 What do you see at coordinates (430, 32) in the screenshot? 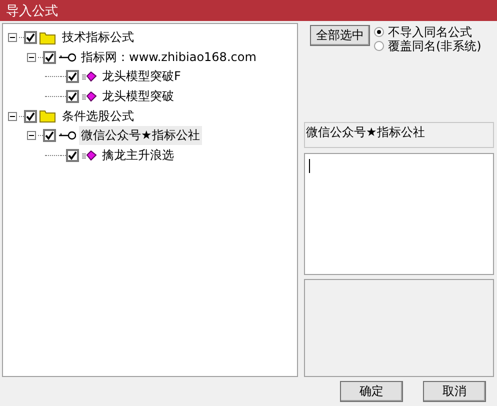
I see `radio-label: 不导入同名公式` at bounding box center [430, 32].